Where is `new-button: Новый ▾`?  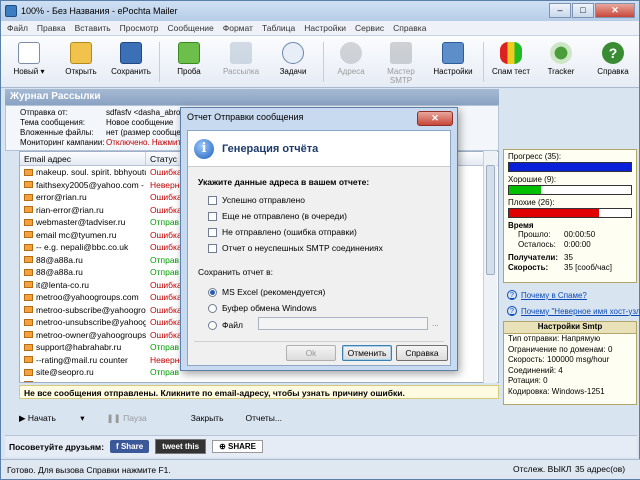 new-button: Новый ▾ is located at coordinates (29, 58).